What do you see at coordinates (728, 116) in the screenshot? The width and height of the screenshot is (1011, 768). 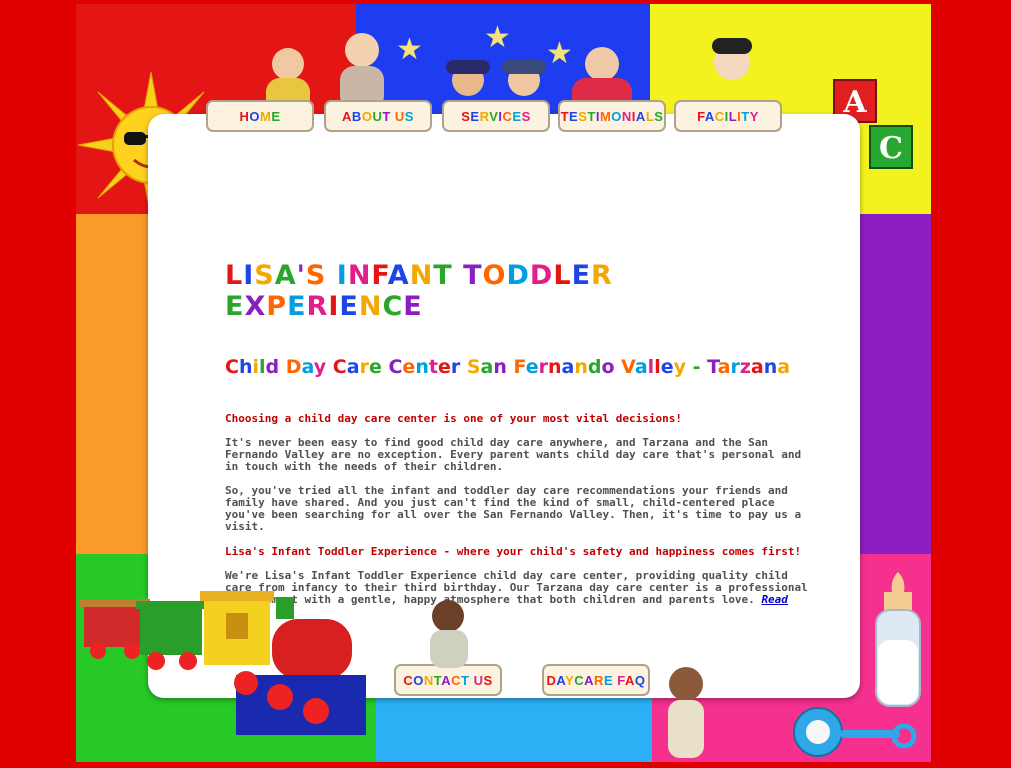 I see `nav-facility-button: FACILITY` at bounding box center [728, 116].